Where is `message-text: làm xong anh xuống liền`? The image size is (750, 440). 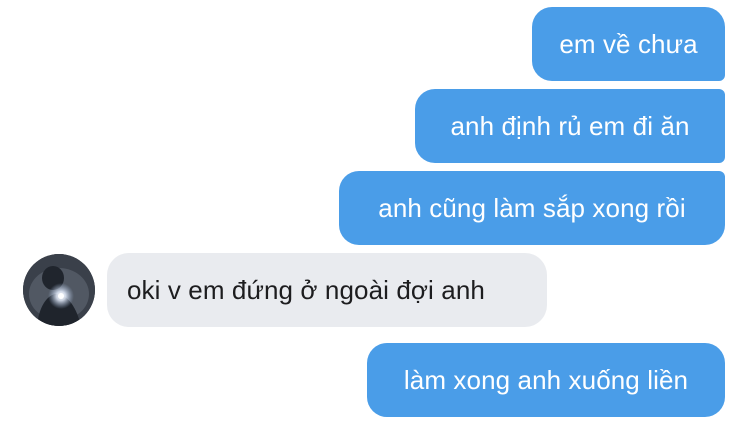 message-text: làm xong anh xuống liền is located at coordinates (546, 380).